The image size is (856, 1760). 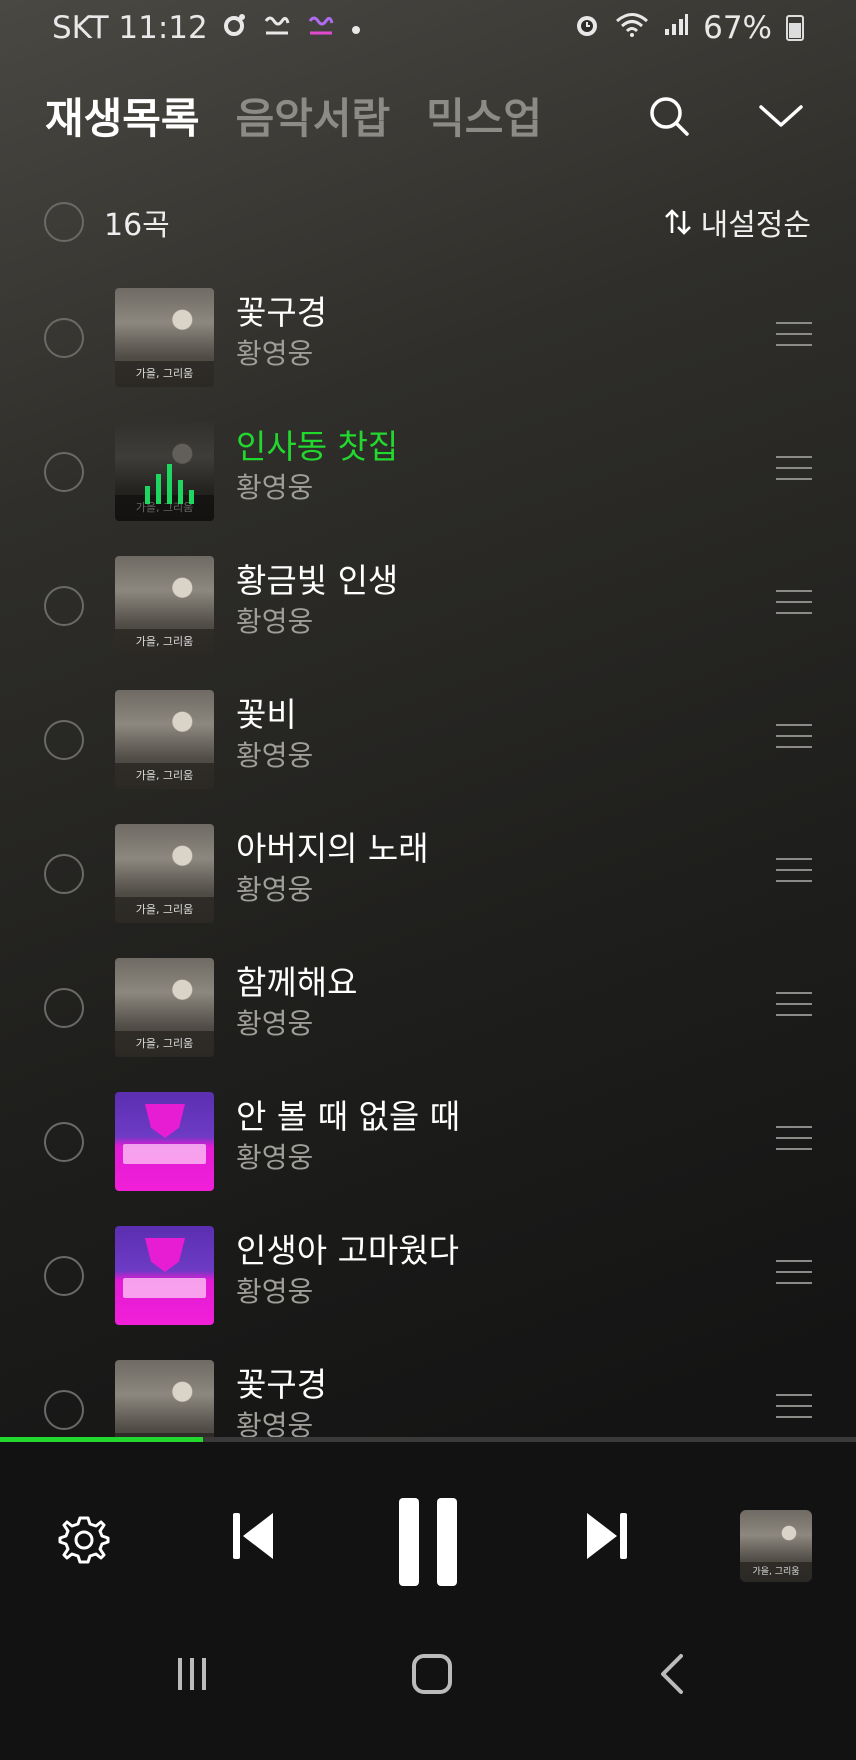 What do you see at coordinates (428, 1007) in the screenshot?
I see `track-row: 가을, 그리움 함께해요 황영웅` at bounding box center [428, 1007].